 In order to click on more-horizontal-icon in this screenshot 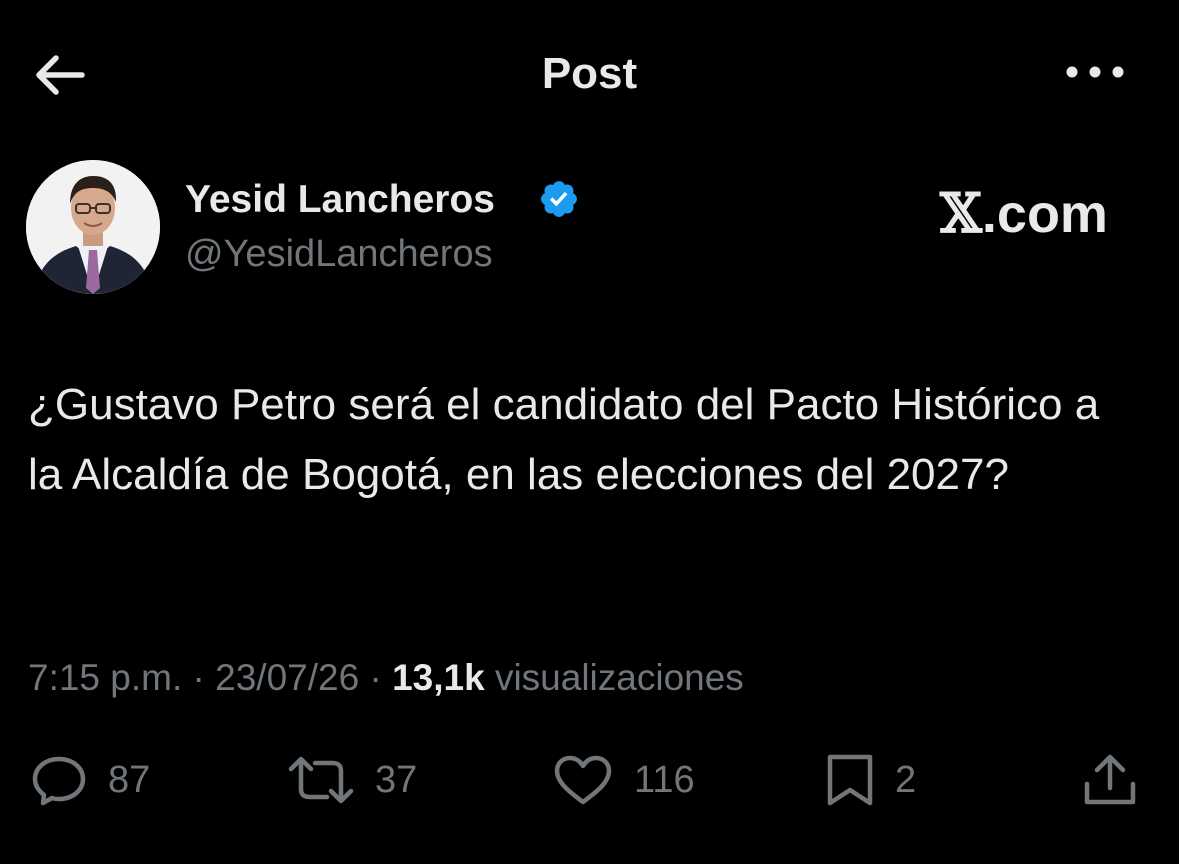, I will do `click(1095, 72)`.